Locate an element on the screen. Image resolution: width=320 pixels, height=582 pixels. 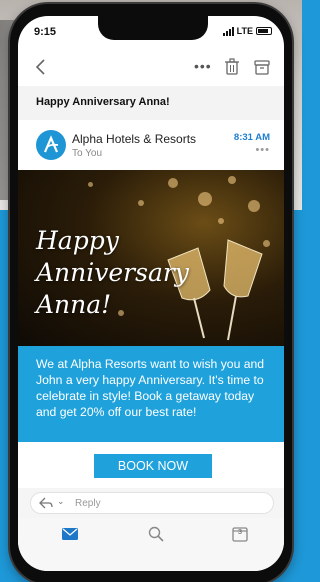
trash-icon is located at coordinates (232, 67).